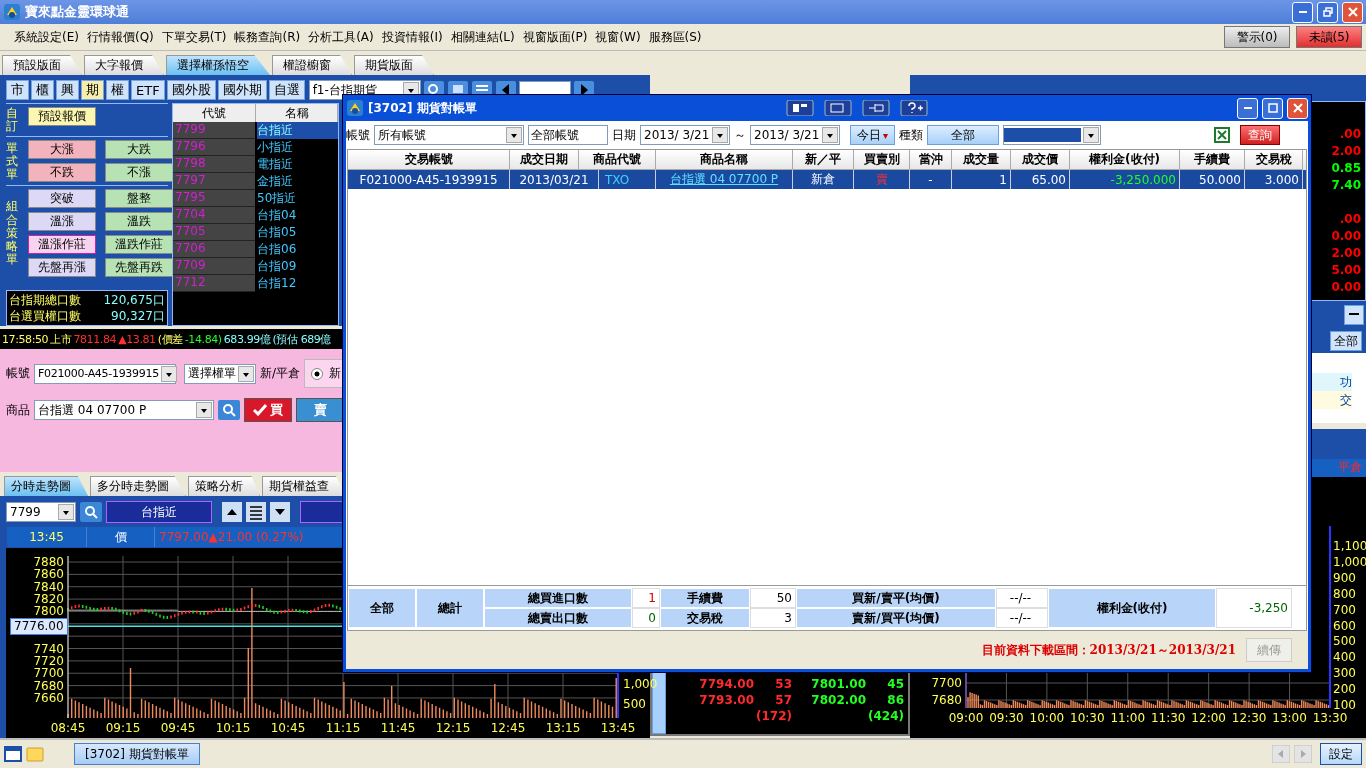 This screenshot has width=1366, height=768. I want to click on market-button: 國外股, so click(191, 90).